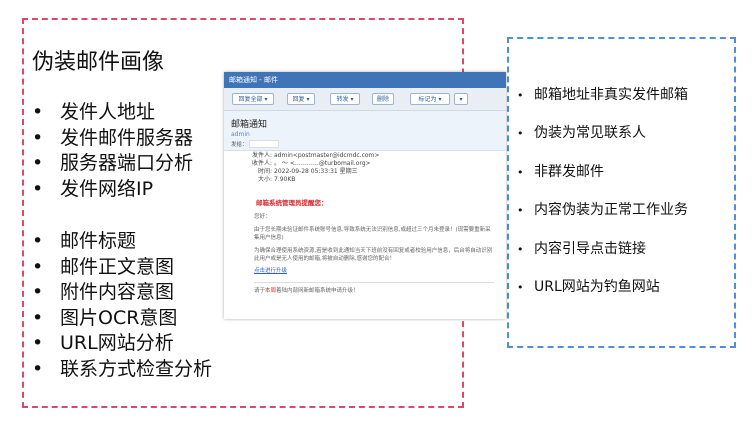 Image resolution: width=755 pixels, height=422 pixels. I want to click on list-item: • 非群发邮件, so click(602, 178).